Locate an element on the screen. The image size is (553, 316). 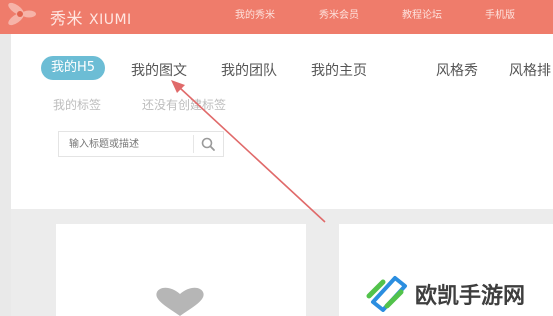
search-input is located at coordinates (126, 144).